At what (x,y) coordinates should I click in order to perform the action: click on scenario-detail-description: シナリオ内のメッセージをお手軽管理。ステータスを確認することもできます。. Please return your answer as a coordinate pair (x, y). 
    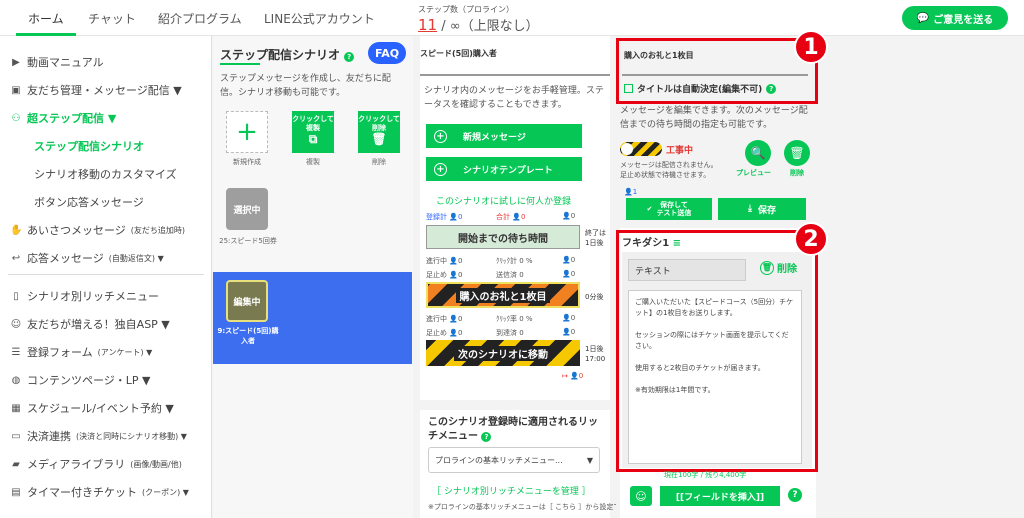
    Looking at the image, I should click on (514, 98).